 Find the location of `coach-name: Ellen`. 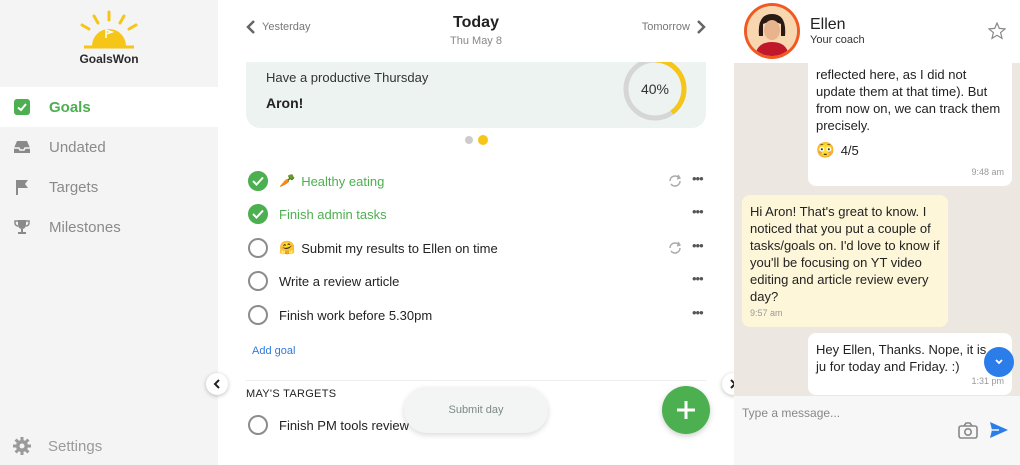

coach-name: Ellen is located at coordinates (828, 24).